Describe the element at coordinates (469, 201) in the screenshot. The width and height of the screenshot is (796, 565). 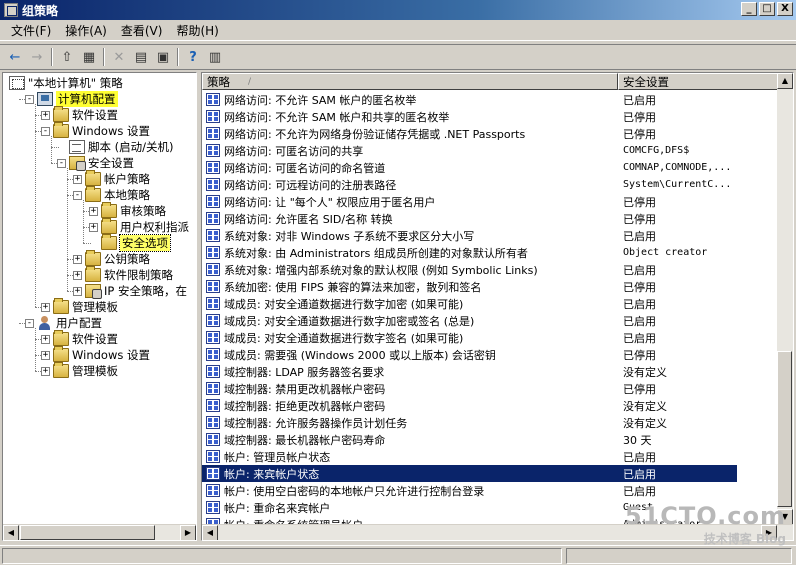
I see `policy-row: 网络访问: 让 "每个人" 权限应用于匿名用户 已停用` at that location.